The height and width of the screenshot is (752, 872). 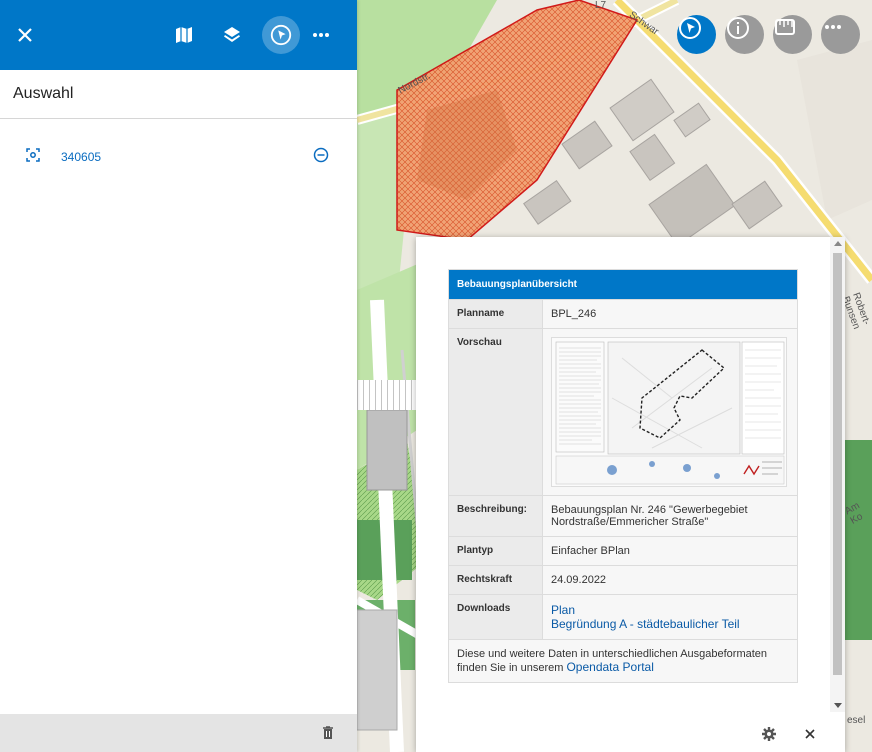 I want to click on layers-icon, so click(x=232, y=34).